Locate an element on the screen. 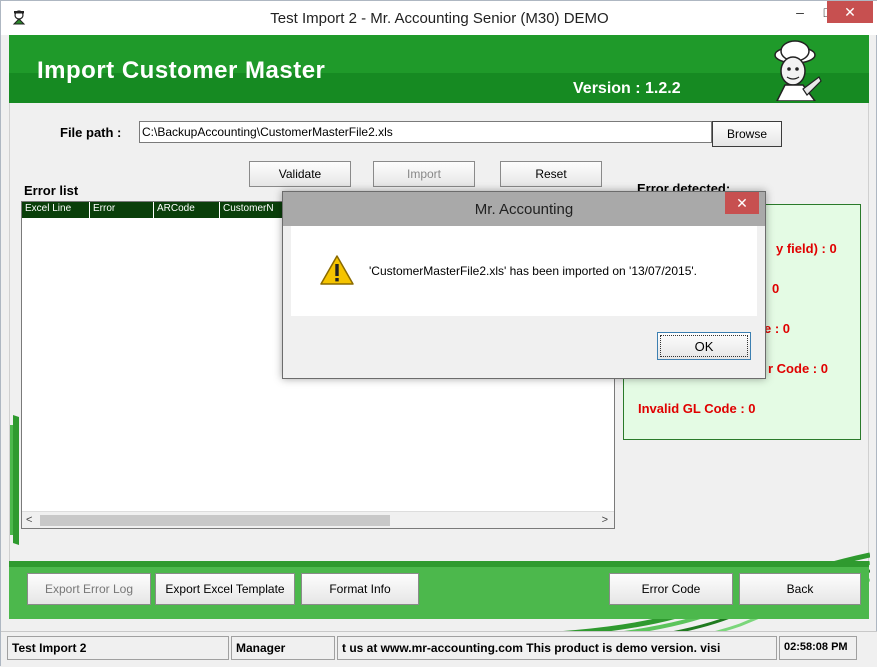 This screenshot has width=877, height=667. grid-header: Excel Line Error ARCode CustomerN is located at coordinates (156, 210).